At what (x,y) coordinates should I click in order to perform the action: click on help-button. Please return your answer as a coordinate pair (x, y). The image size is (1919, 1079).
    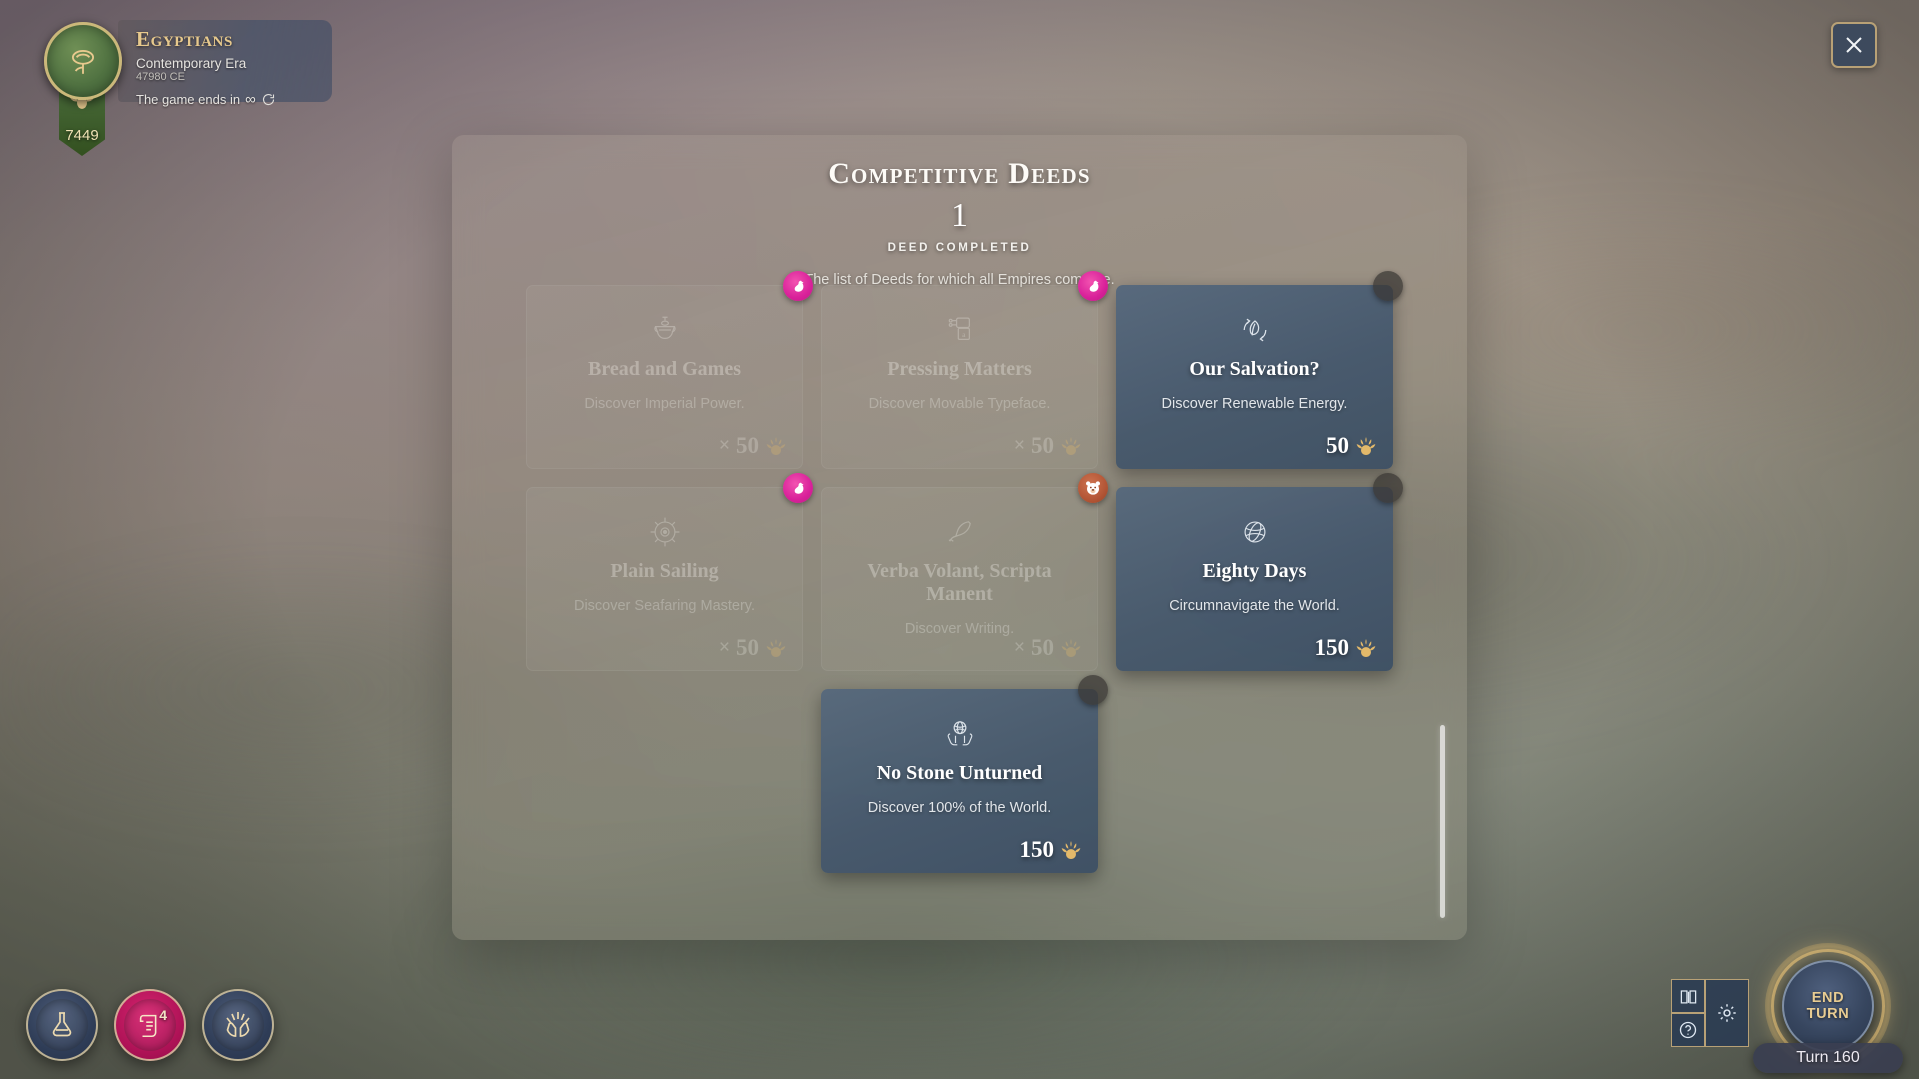
    Looking at the image, I should click on (1688, 1030).